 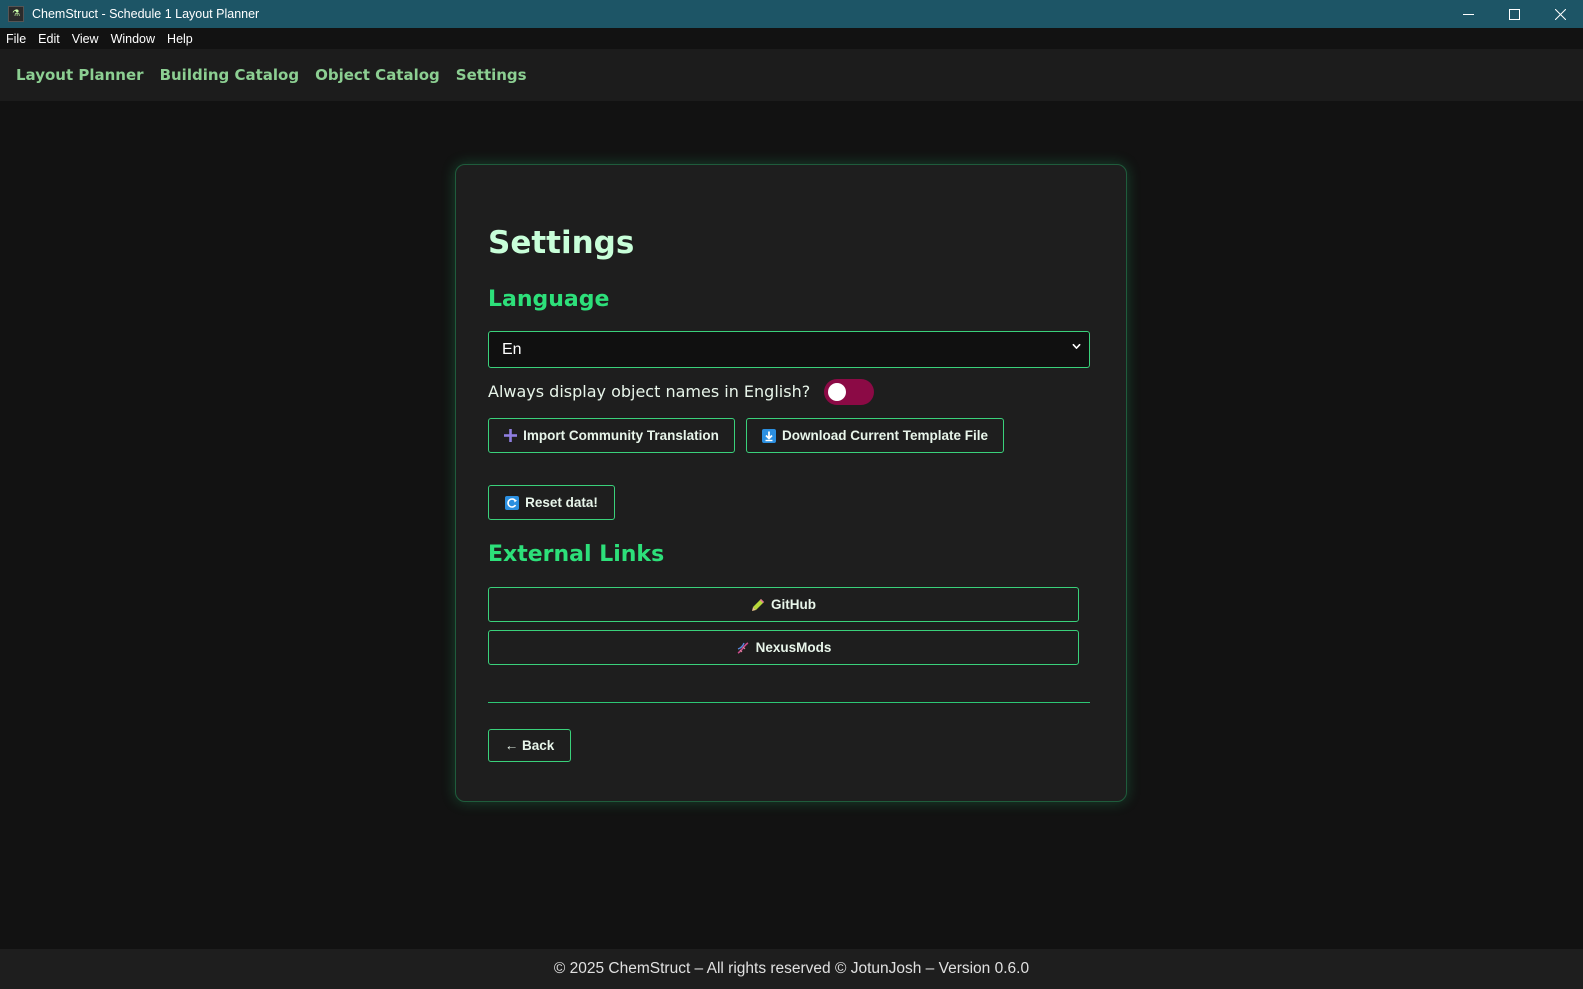 What do you see at coordinates (849, 391) in the screenshot?
I see `english-names-toggle` at bounding box center [849, 391].